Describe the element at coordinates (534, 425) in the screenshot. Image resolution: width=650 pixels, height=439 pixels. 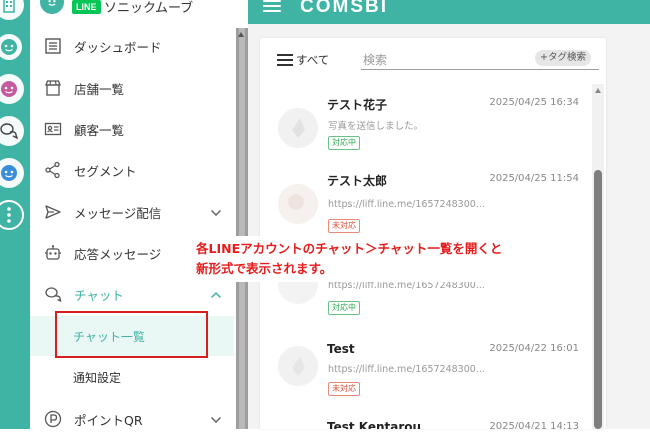
I see `chat-date: 2025/04/21 14:13` at that location.